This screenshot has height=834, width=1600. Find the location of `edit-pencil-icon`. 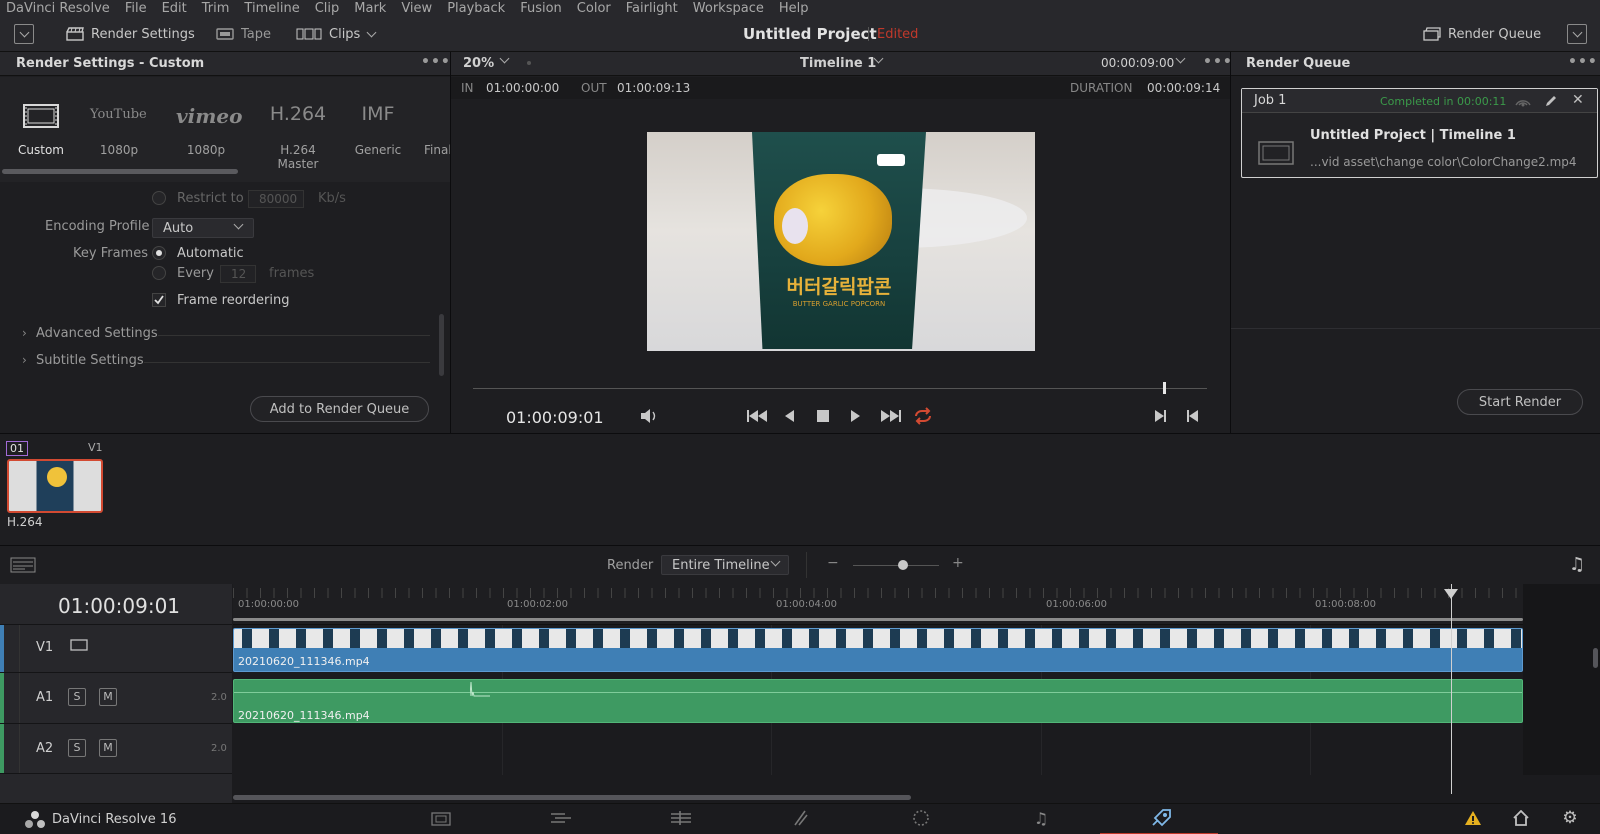

edit-pencil-icon is located at coordinates (1551, 101).